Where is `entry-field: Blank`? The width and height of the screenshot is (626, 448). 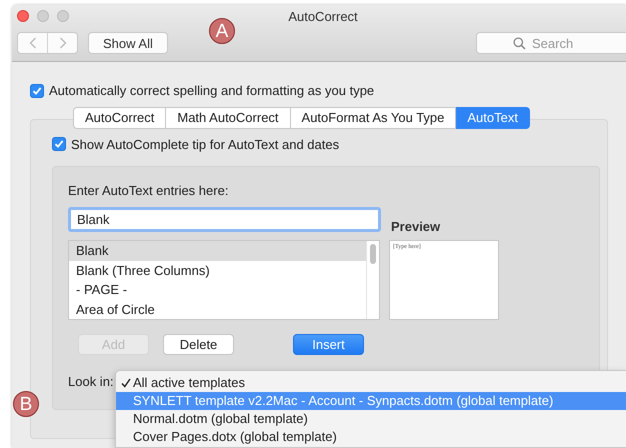 entry-field: Blank is located at coordinates (224, 219).